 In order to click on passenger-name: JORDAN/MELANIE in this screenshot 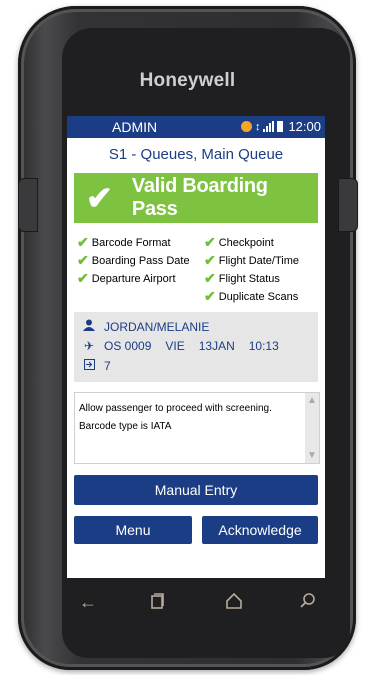, I will do `click(157, 326)`.